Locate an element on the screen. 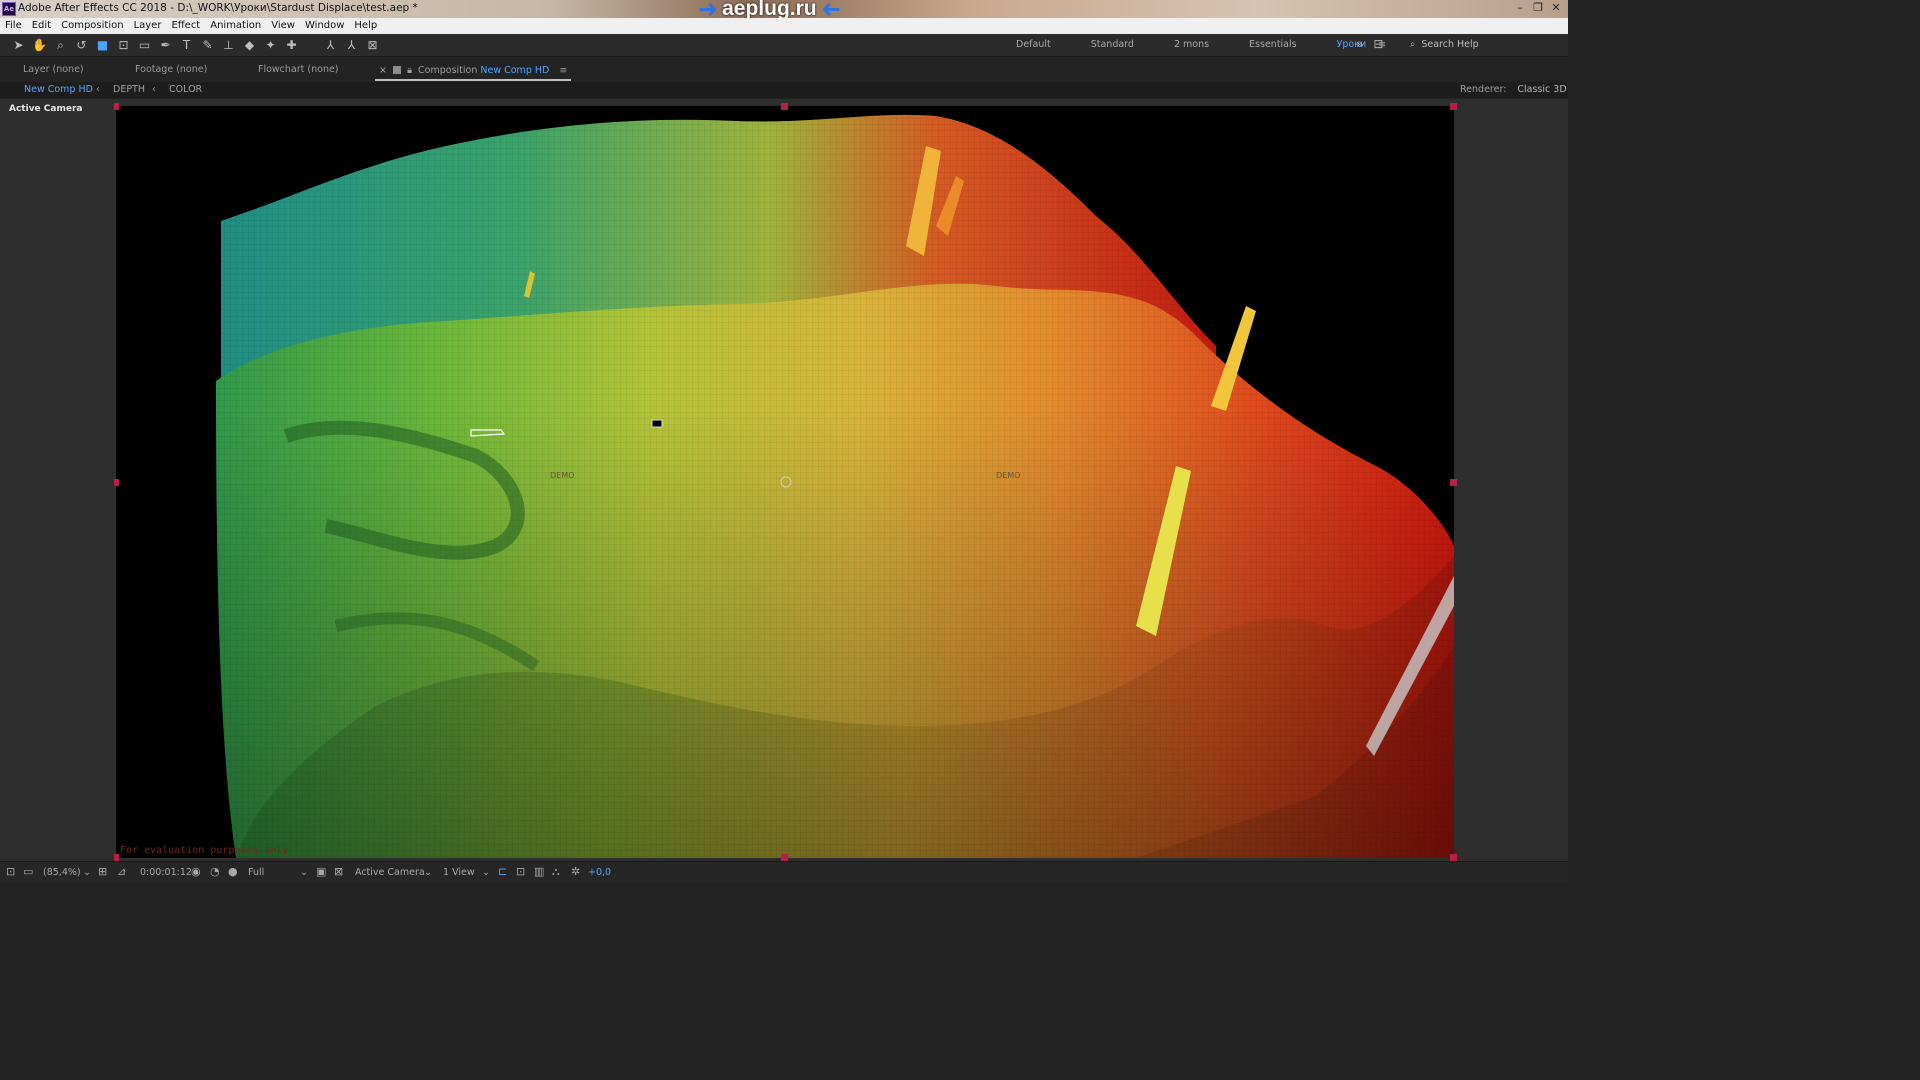 The height and width of the screenshot is (1080, 1920). workspace-2-mons: 2 mons is located at coordinates (1191, 44).